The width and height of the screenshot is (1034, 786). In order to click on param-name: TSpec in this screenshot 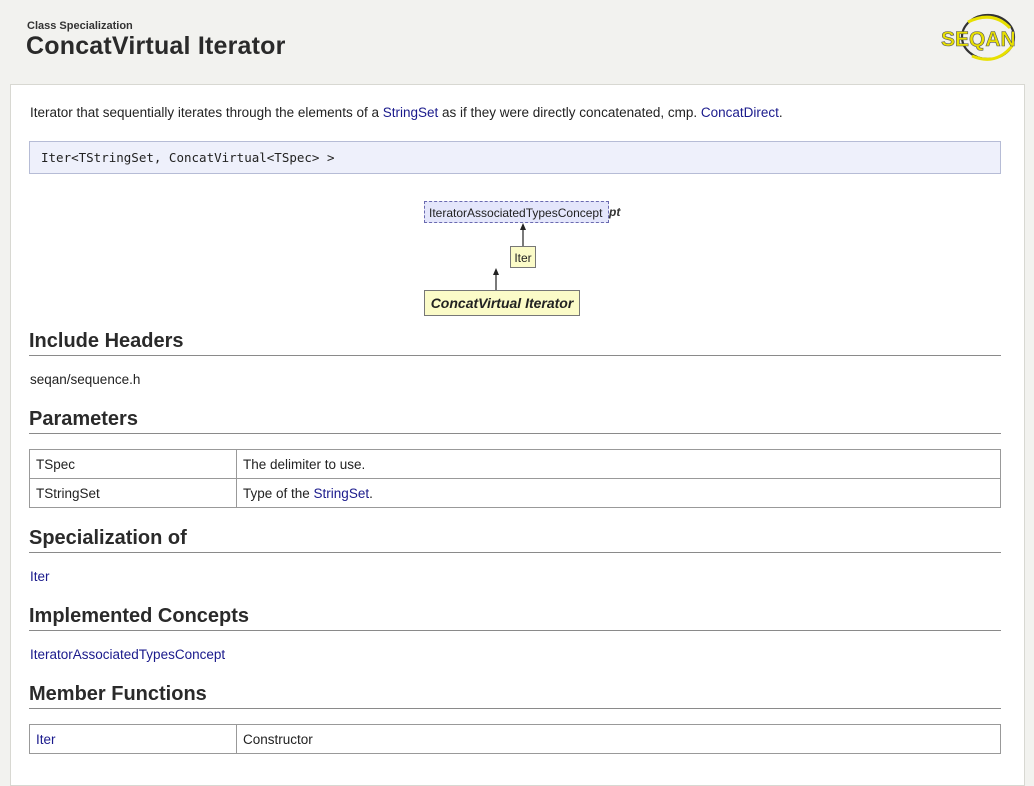, I will do `click(133, 464)`.